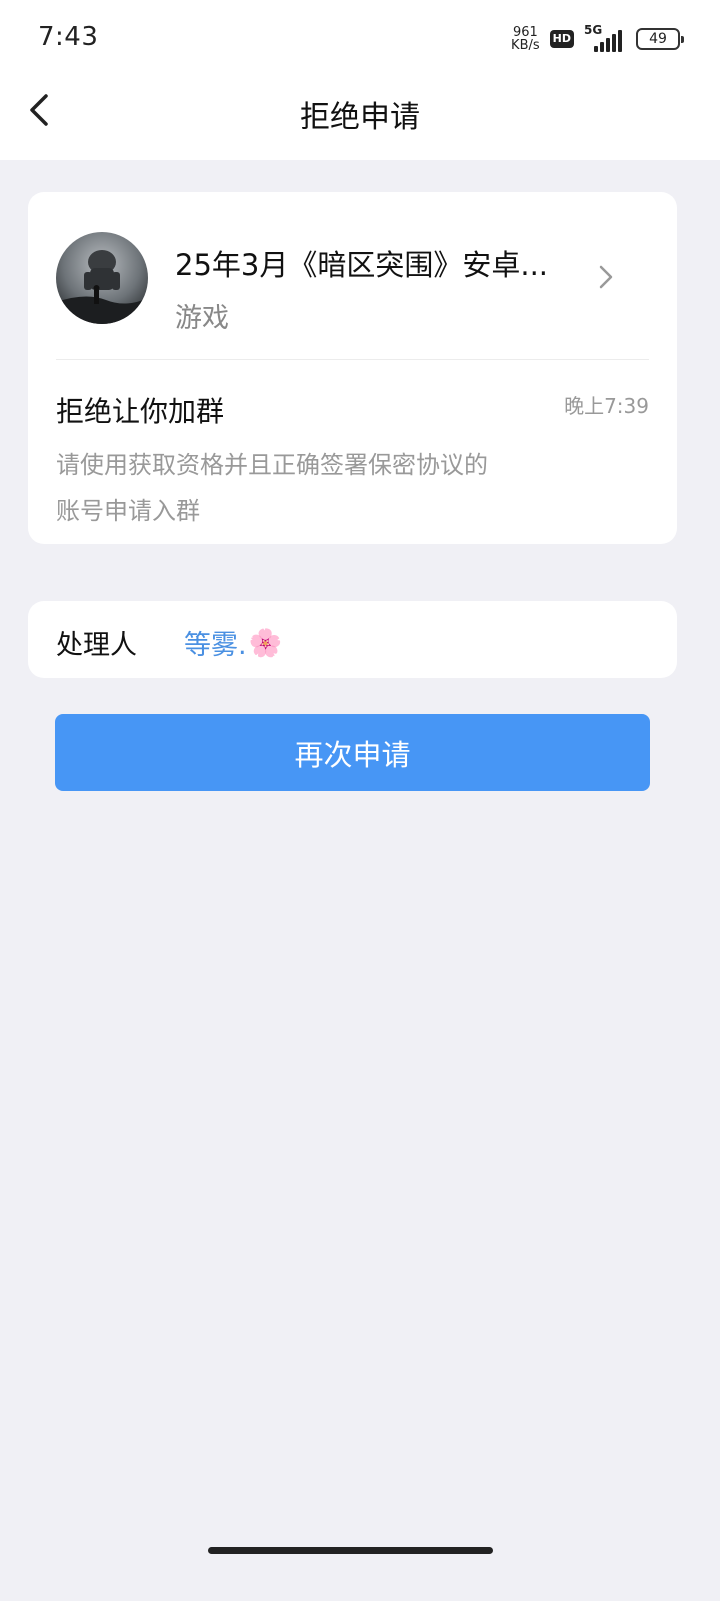 The width and height of the screenshot is (720, 1601). Describe the element at coordinates (350, 1550) in the screenshot. I see `home-indicator` at that location.